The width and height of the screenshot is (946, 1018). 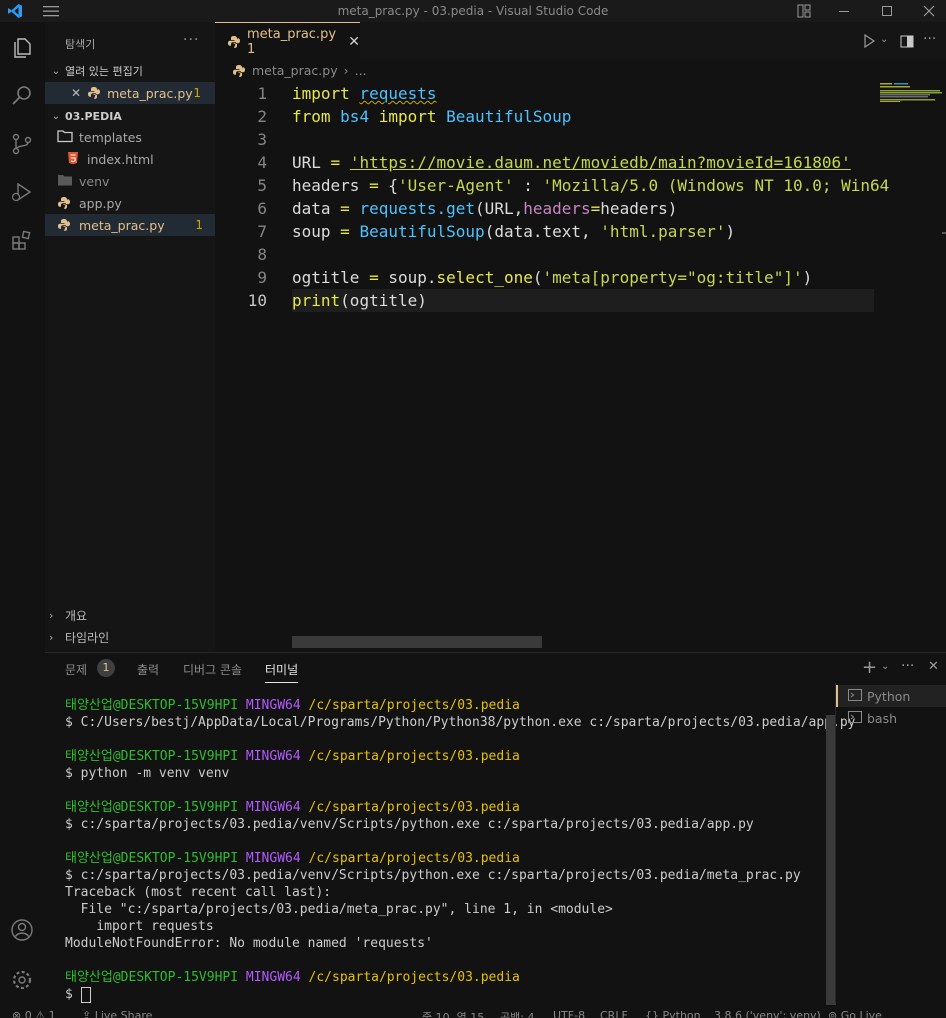 I want to click on problems-count-badge: 1, so click(x=106, y=668).